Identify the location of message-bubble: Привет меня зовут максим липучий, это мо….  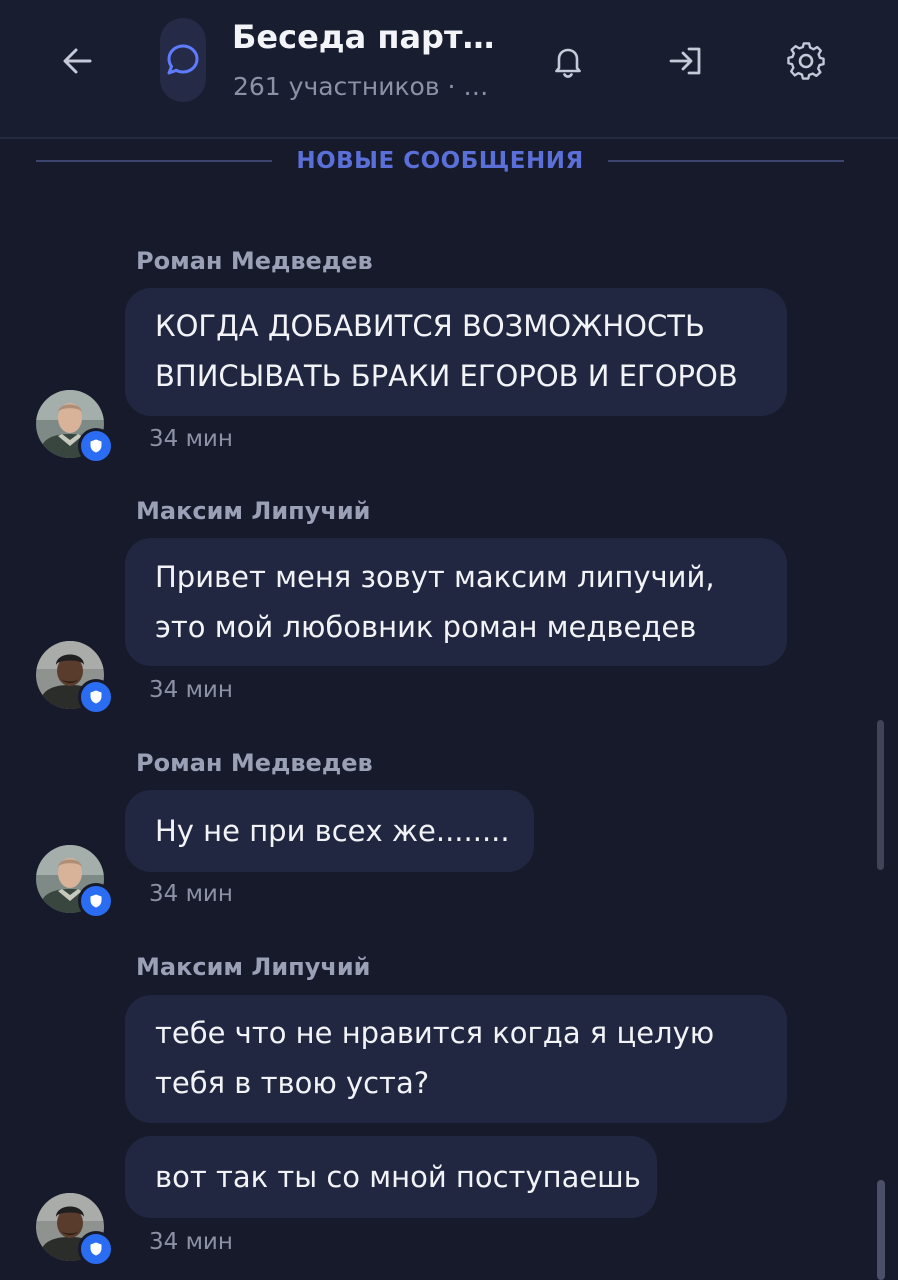
(456, 602).